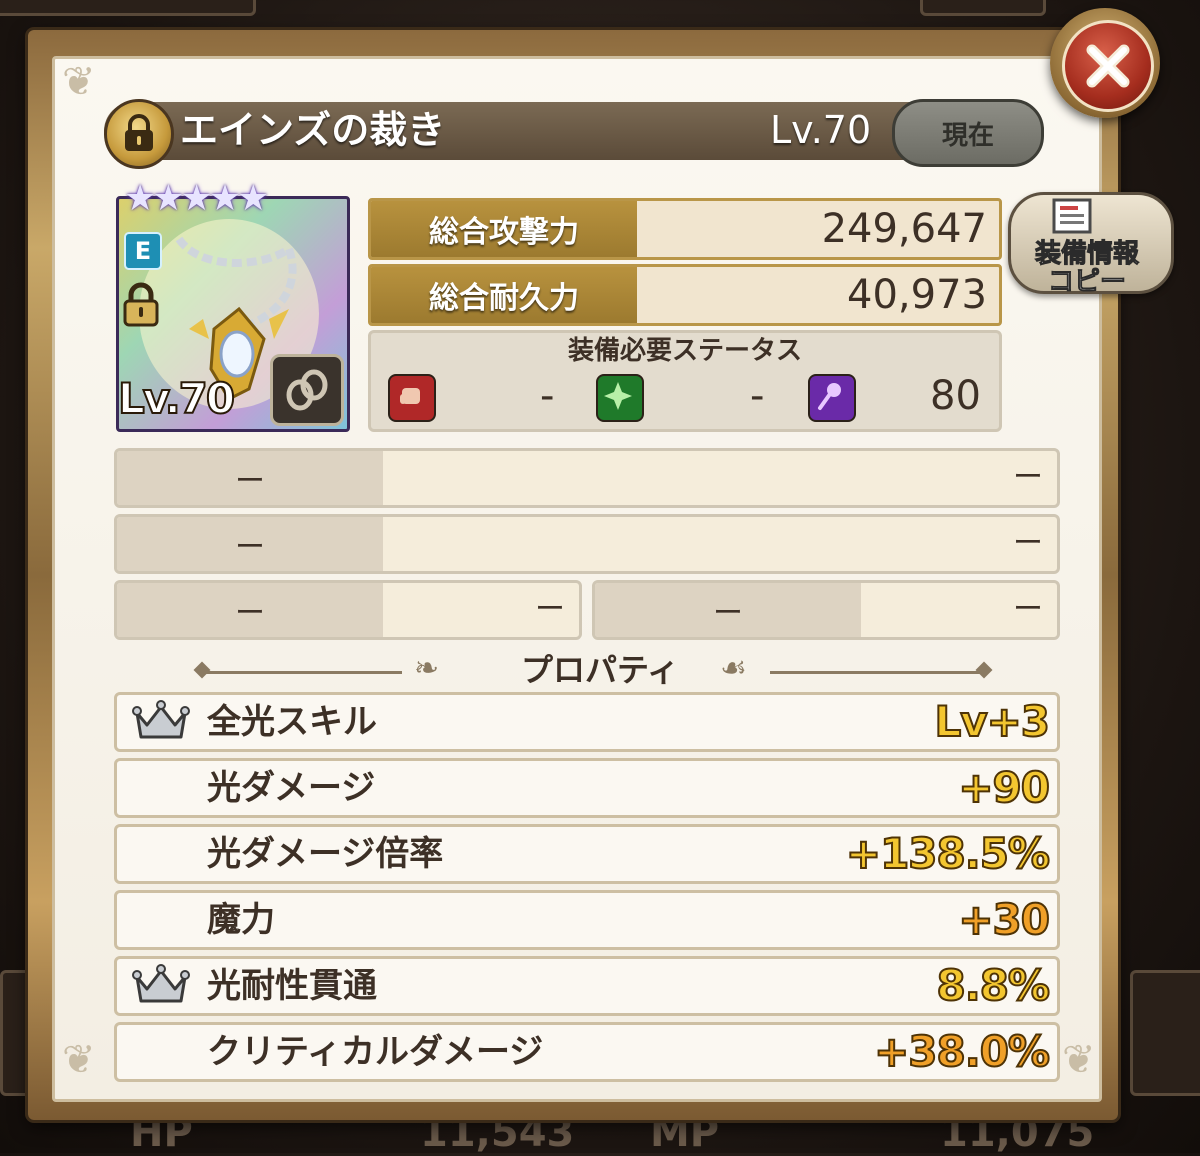 This screenshot has width=1200, height=1156. Describe the element at coordinates (141, 305) in the screenshot. I see `card-lock-icon` at that location.